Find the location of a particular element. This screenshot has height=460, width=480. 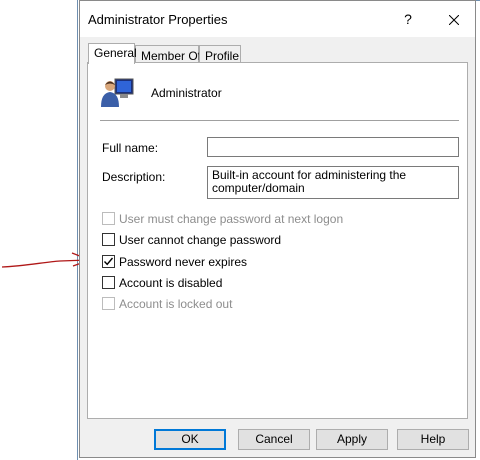

checkmark-icon is located at coordinates (108, 261).